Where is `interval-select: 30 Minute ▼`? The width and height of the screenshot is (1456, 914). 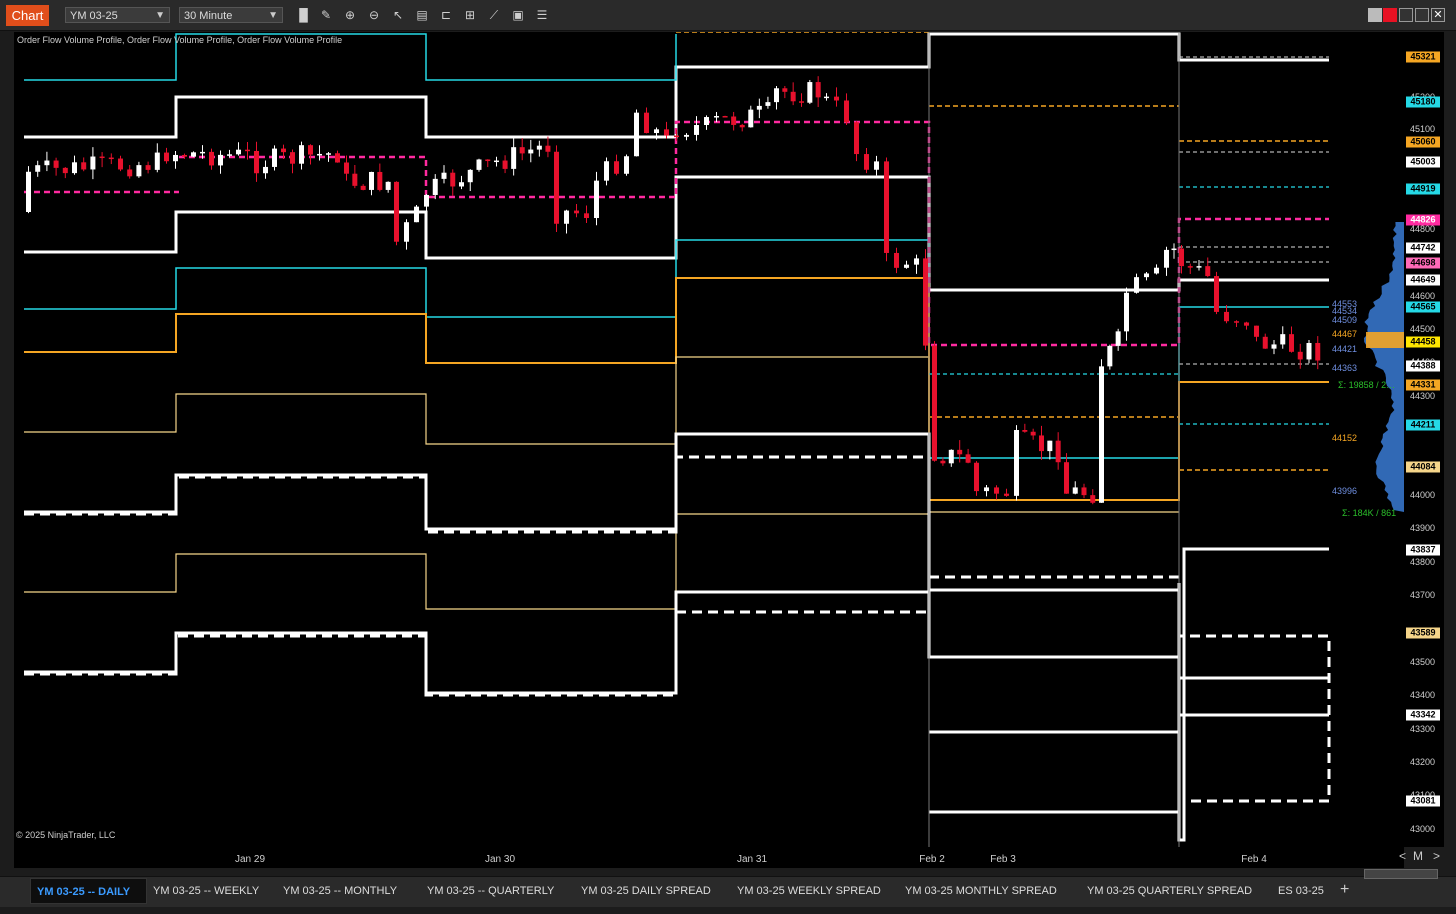
interval-select: 30 Minute ▼ is located at coordinates (231, 15).